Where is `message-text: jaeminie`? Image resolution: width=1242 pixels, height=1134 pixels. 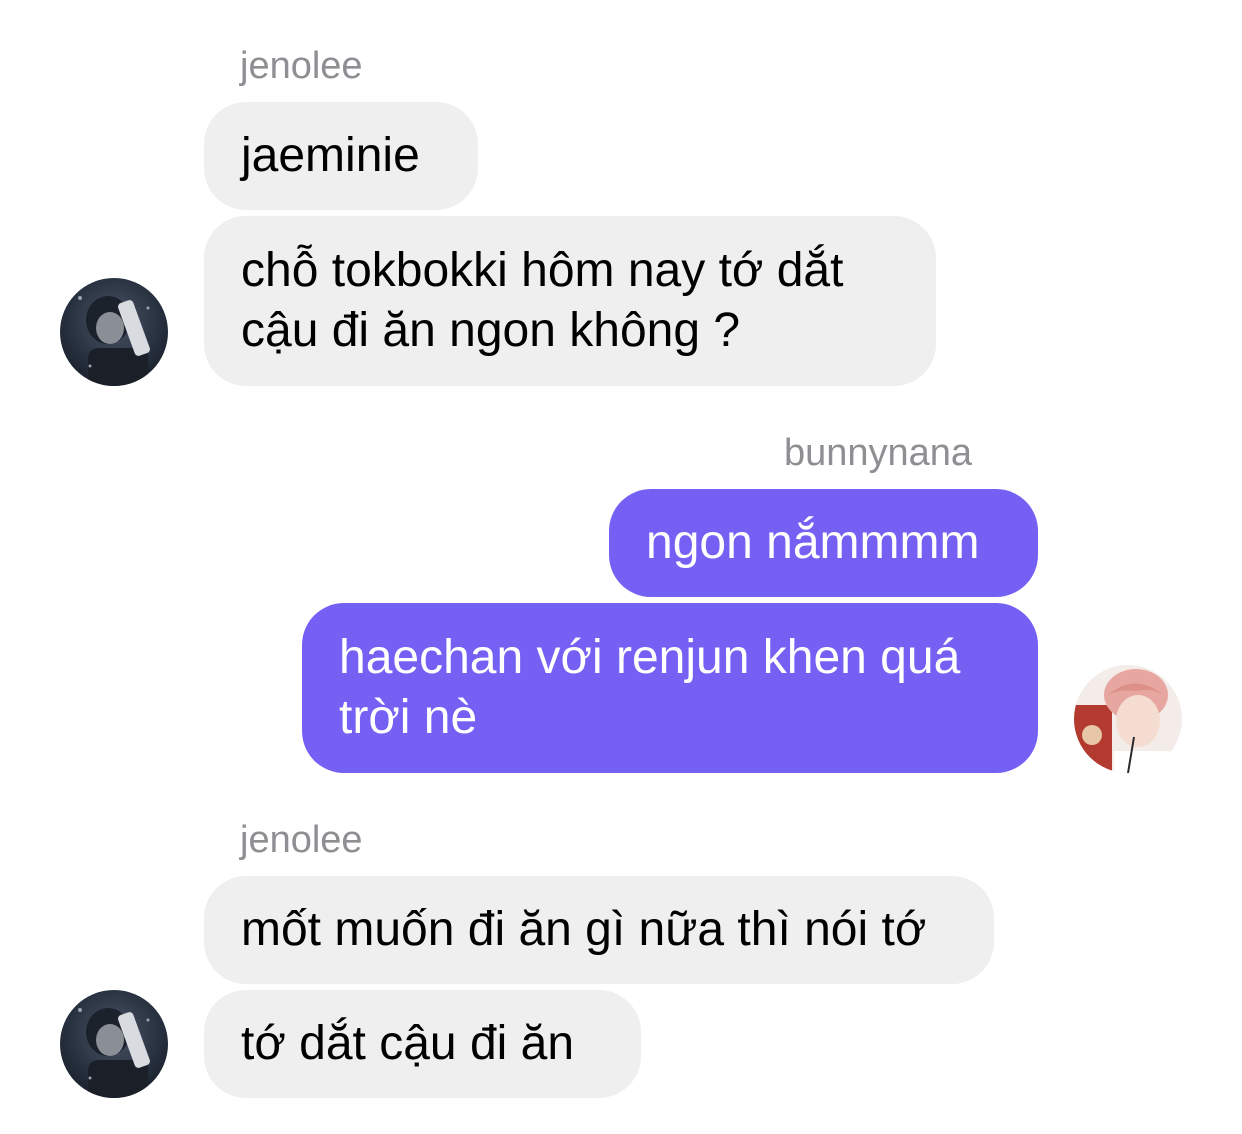
message-text: jaeminie is located at coordinates (330, 155).